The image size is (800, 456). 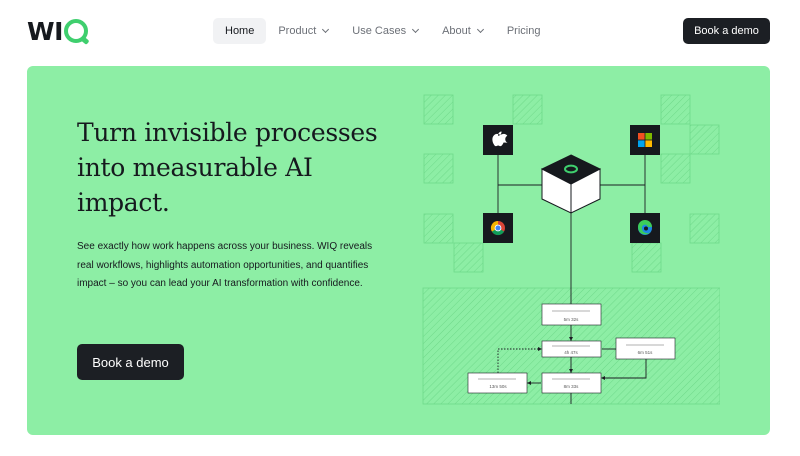 I want to click on nav-use-cases-label: Use Cases, so click(x=379, y=31).